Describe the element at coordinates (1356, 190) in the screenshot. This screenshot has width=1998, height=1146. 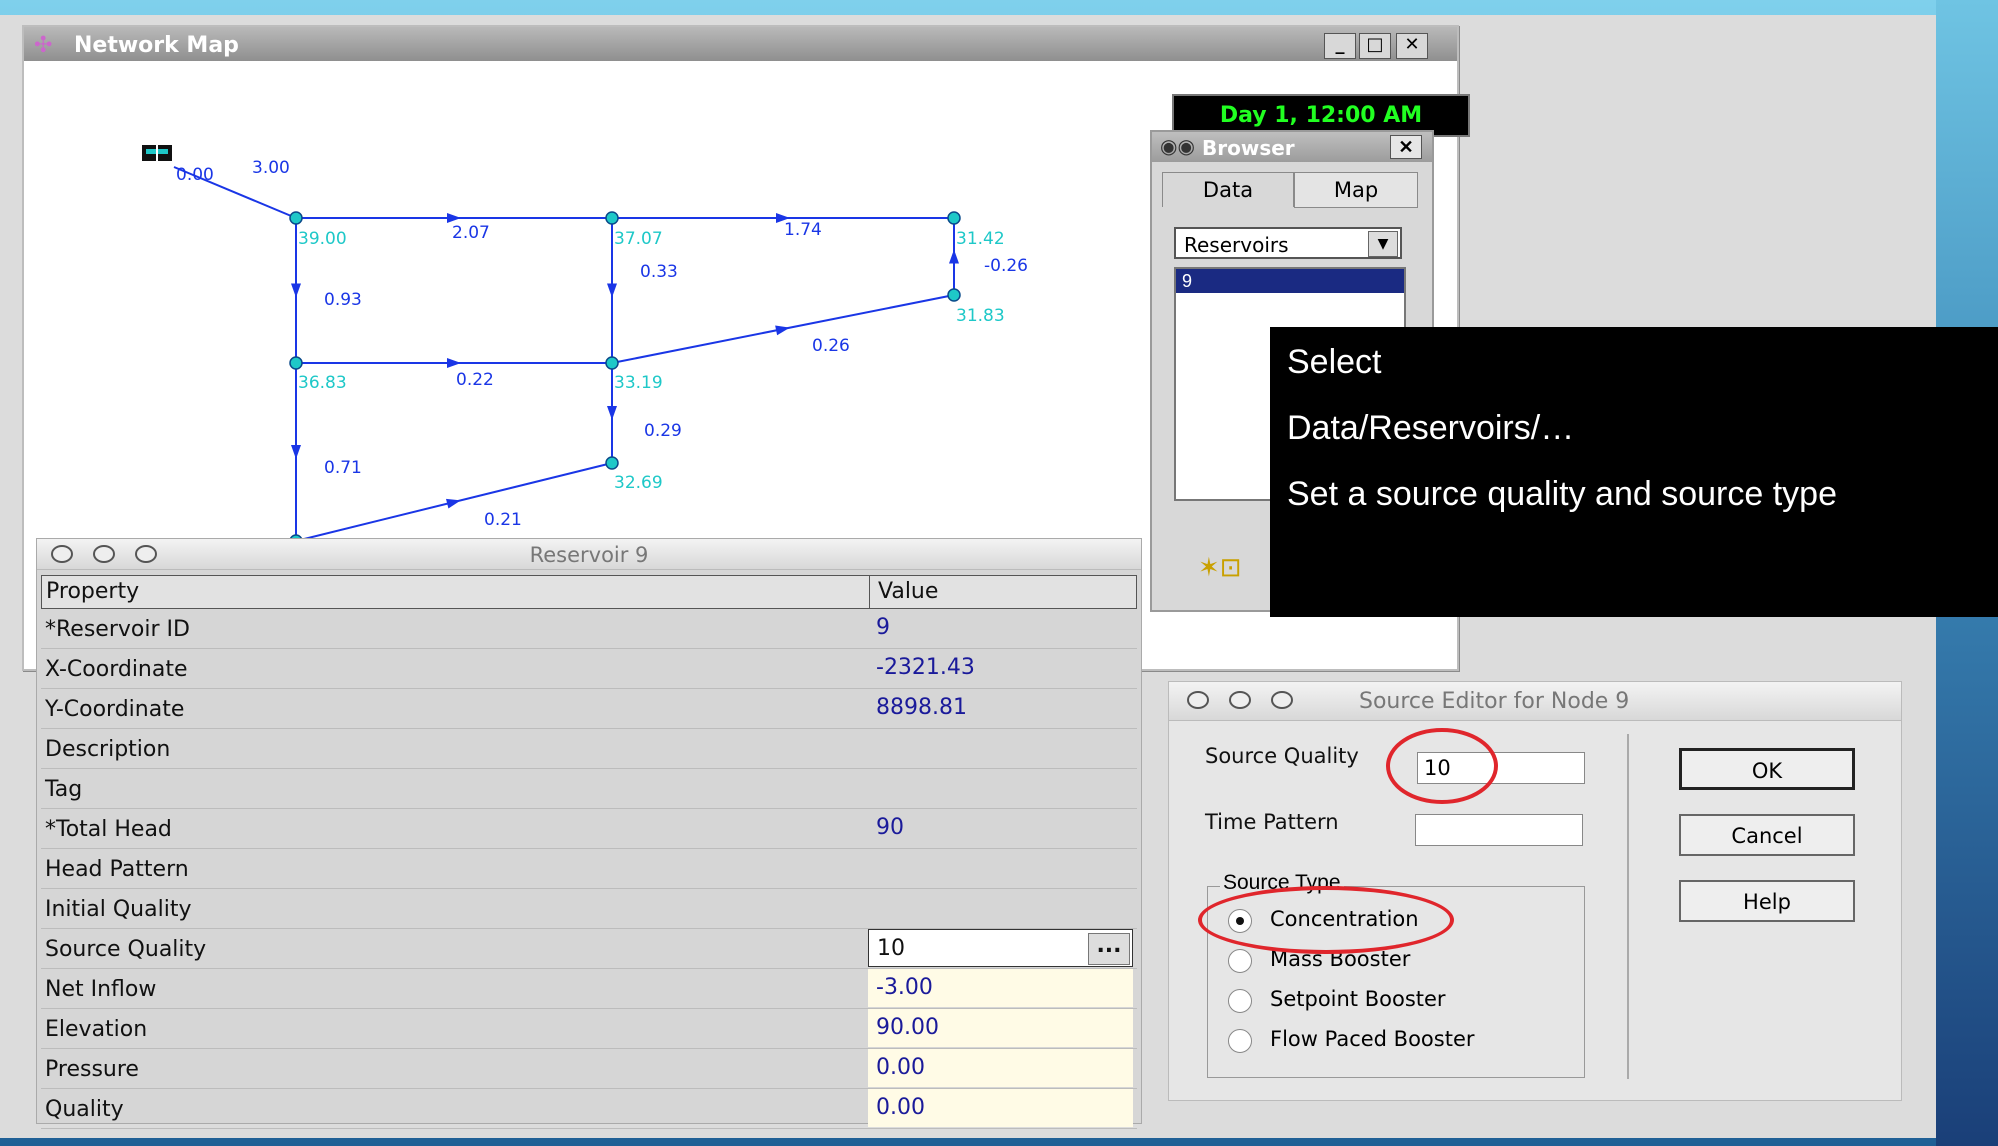
I see `tab-map: Map` at that location.